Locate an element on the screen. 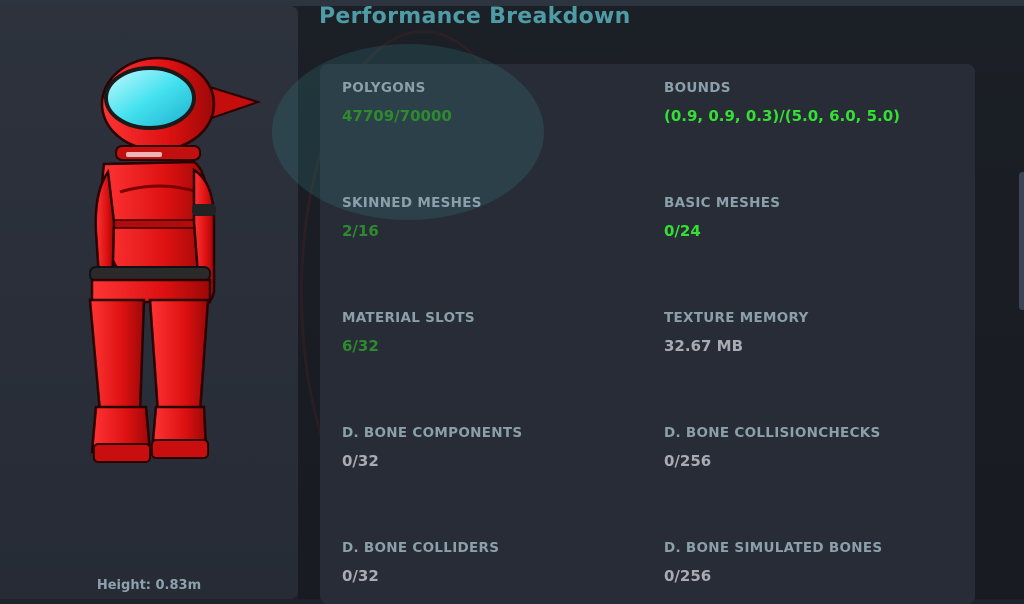 The width and height of the screenshot is (1024, 604). stat-label: BOUNDS is located at coordinates (697, 88).